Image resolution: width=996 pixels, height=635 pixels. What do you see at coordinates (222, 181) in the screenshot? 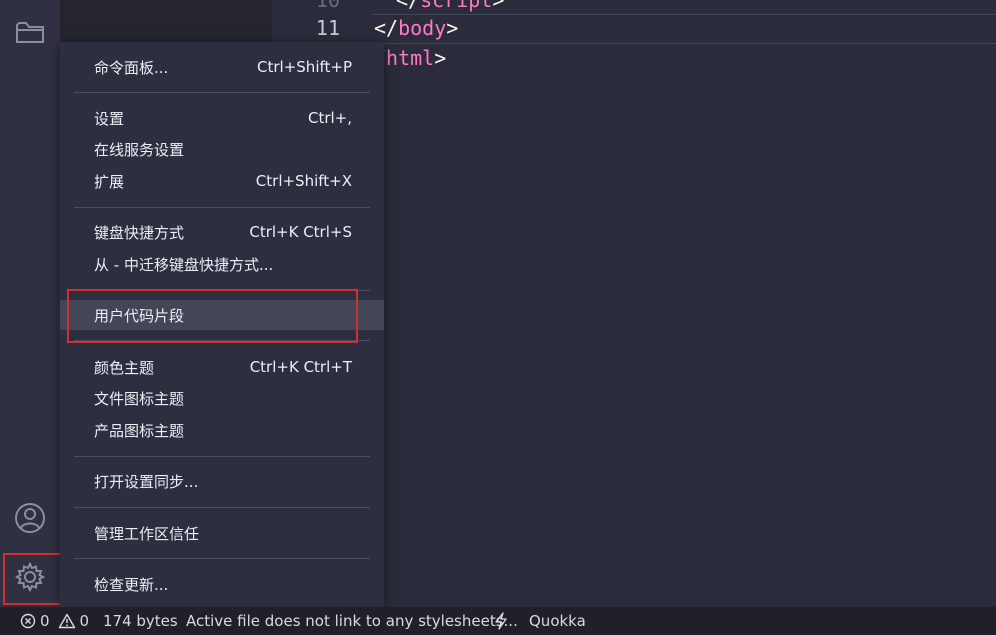
I see `menu-item-extensions: 扩展 Ctrl+Shift+X` at bounding box center [222, 181].